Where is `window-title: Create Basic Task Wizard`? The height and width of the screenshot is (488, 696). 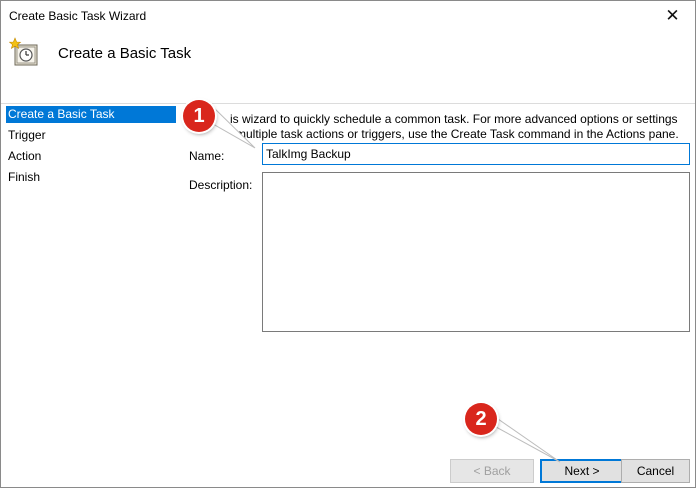
window-title: Create Basic Task Wizard is located at coordinates (78, 16).